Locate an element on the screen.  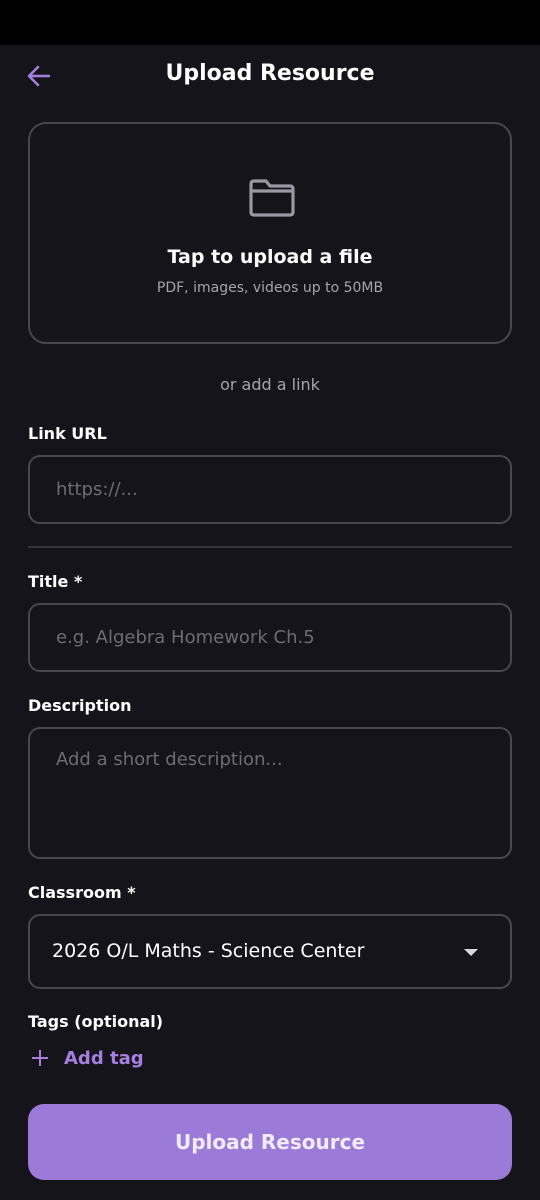
page-title: Upload Resource is located at coordinates (270, 73).